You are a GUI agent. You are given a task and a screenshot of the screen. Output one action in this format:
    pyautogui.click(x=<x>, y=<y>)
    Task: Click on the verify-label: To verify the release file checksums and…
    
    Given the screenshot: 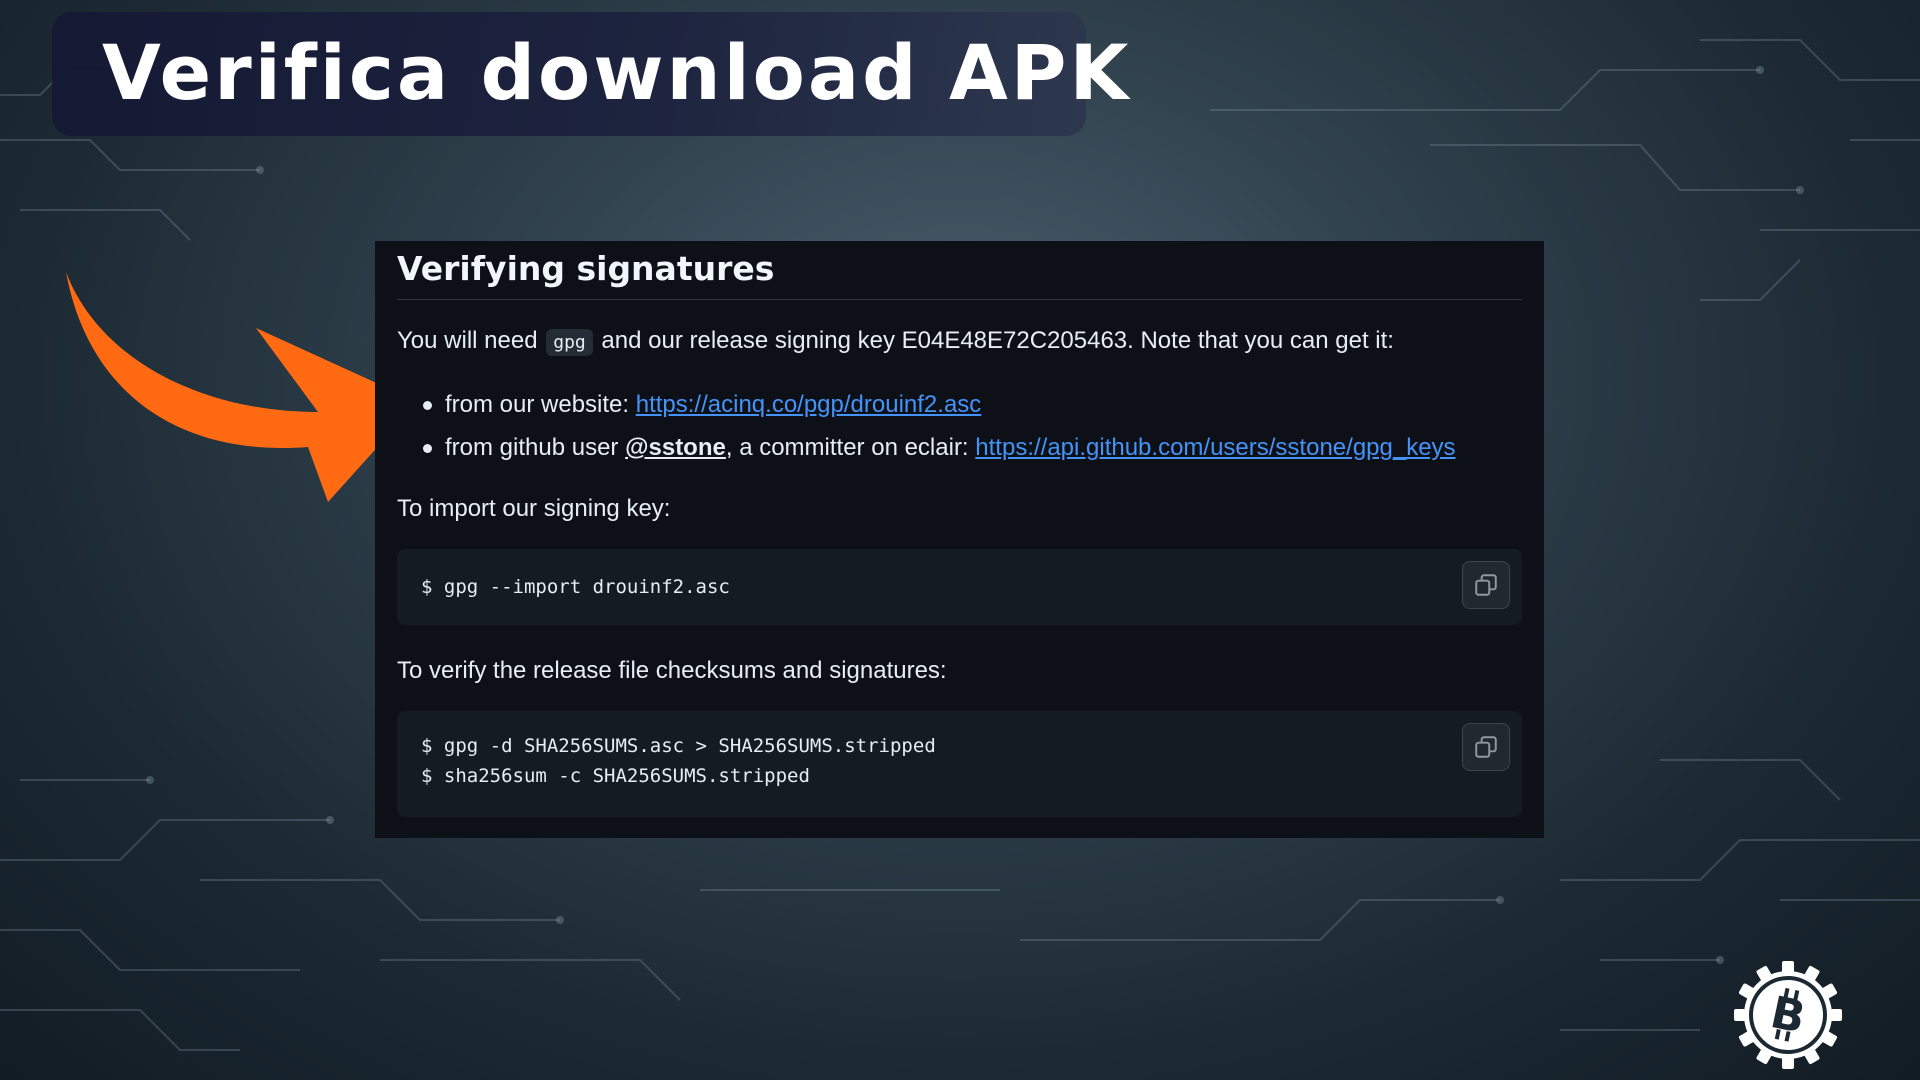 What is the action you would take?
    pyautogui.click(x=672, y=670)
    